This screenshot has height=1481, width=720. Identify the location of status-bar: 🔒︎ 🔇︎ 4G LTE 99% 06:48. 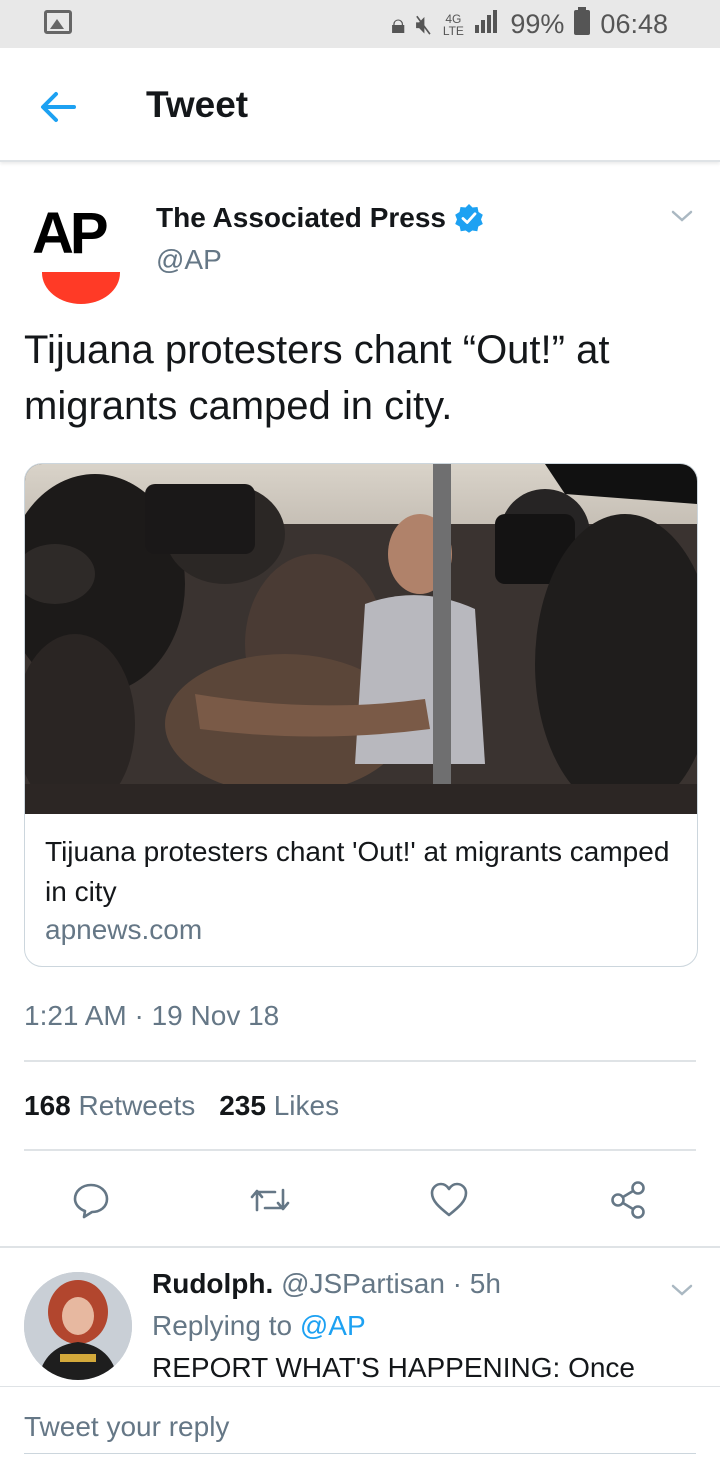
(360, 24).